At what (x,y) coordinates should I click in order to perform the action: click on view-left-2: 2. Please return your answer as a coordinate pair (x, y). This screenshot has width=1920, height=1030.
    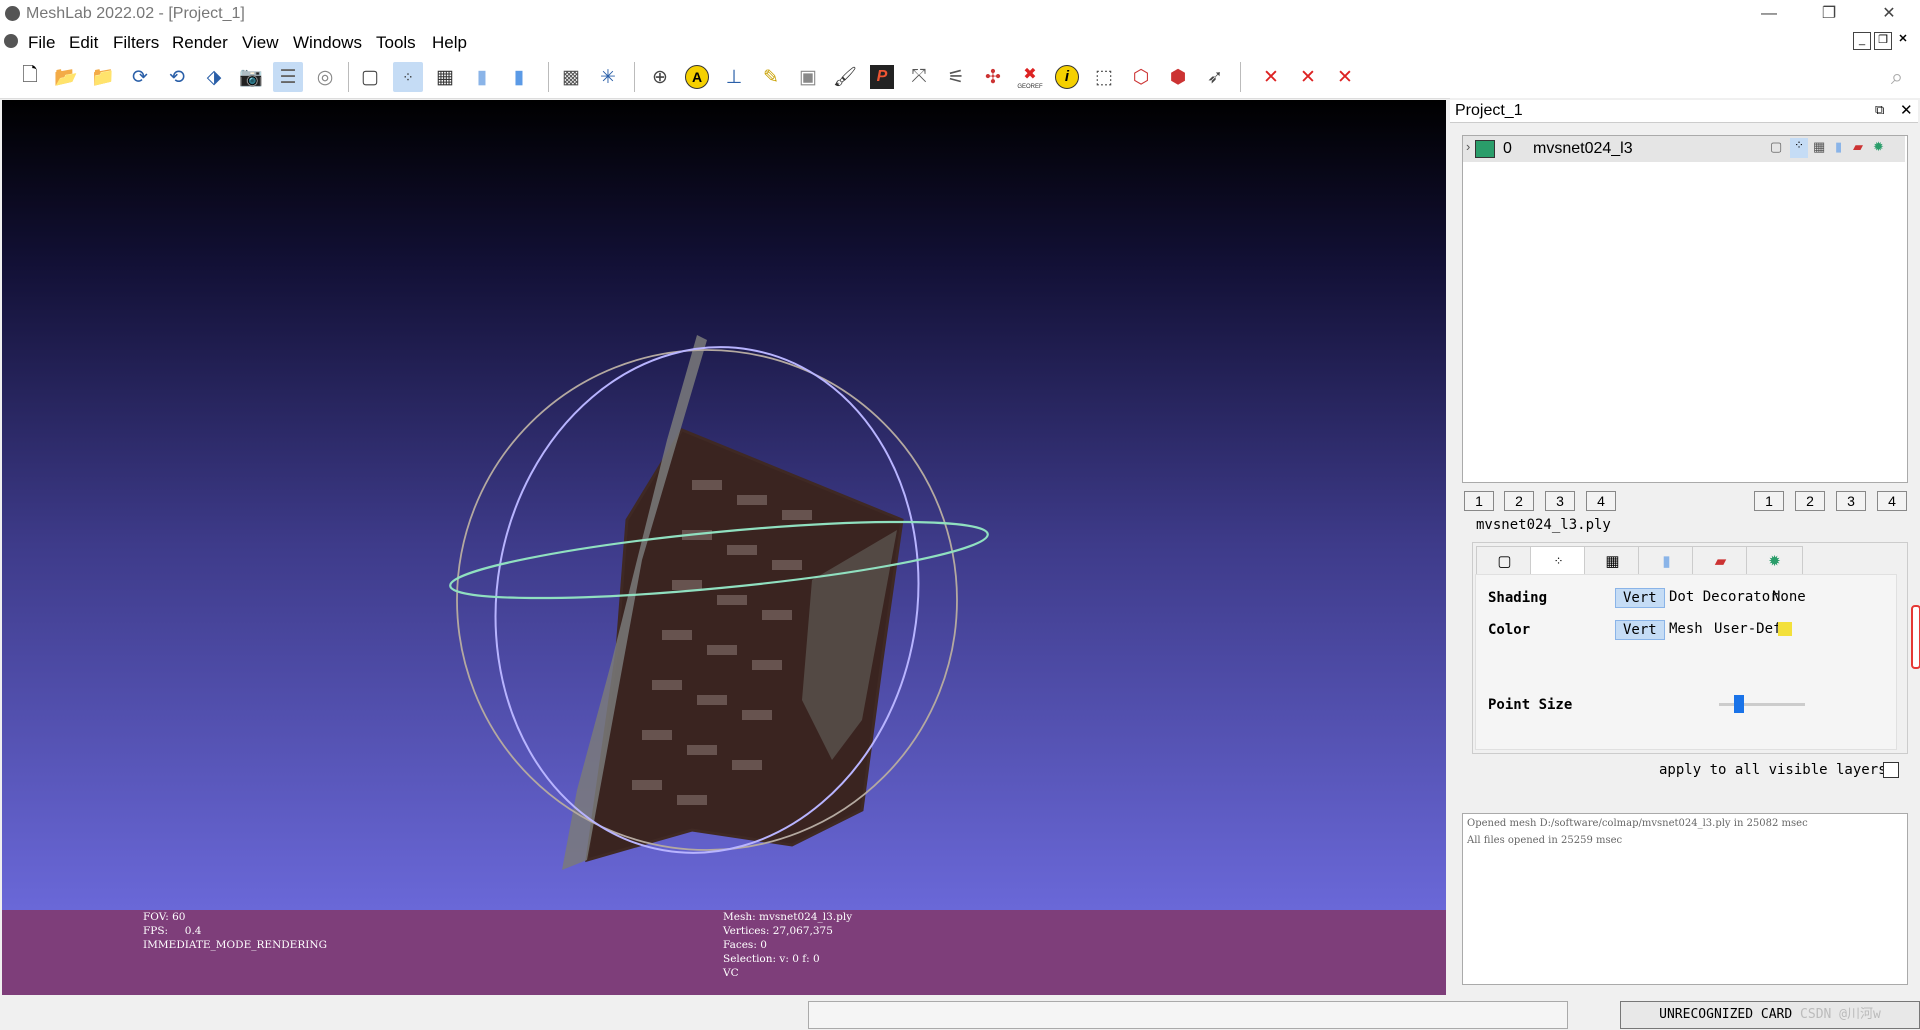
    Looking at the image, I should click on (1519, 501).